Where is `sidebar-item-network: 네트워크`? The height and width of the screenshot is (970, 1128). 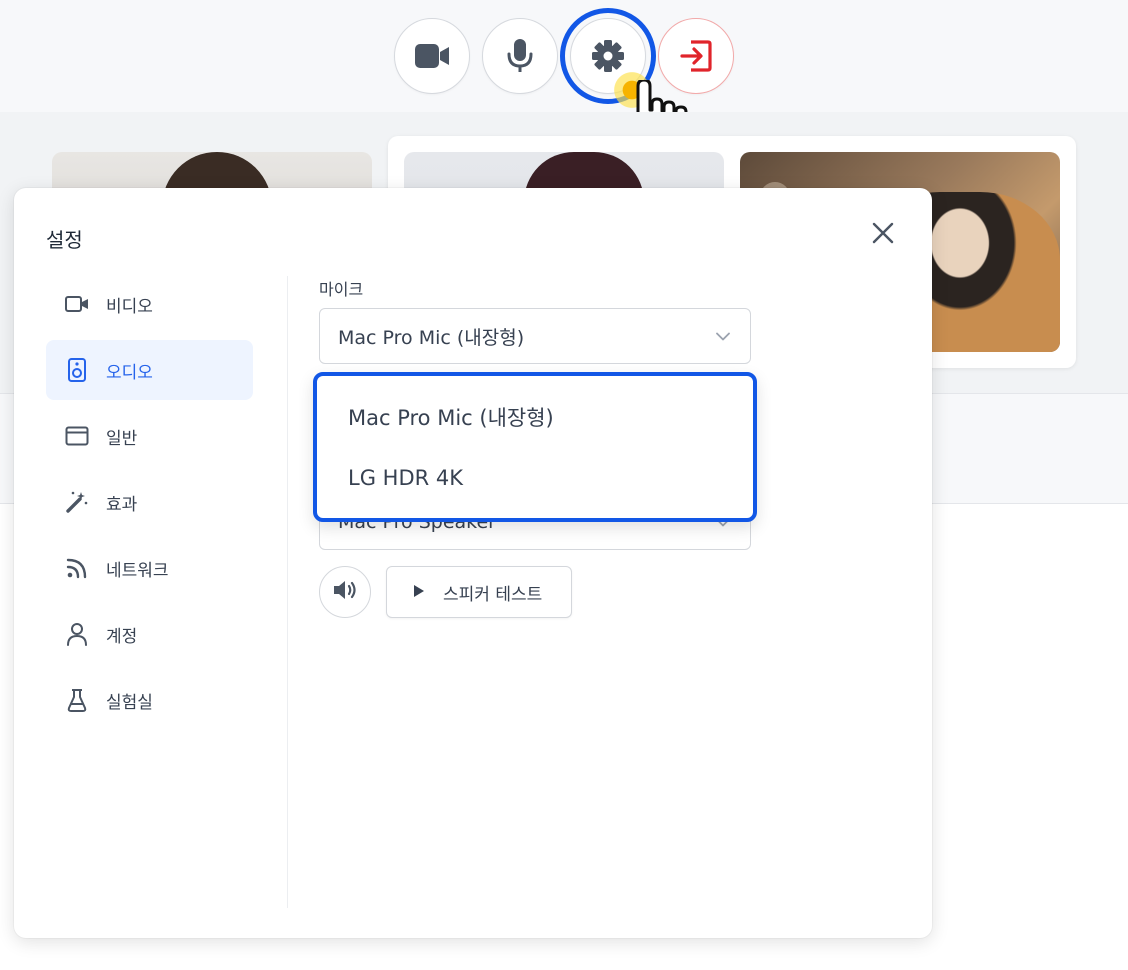
sidebar-item-network: 네트워크 is located at coordinates (149, 568).